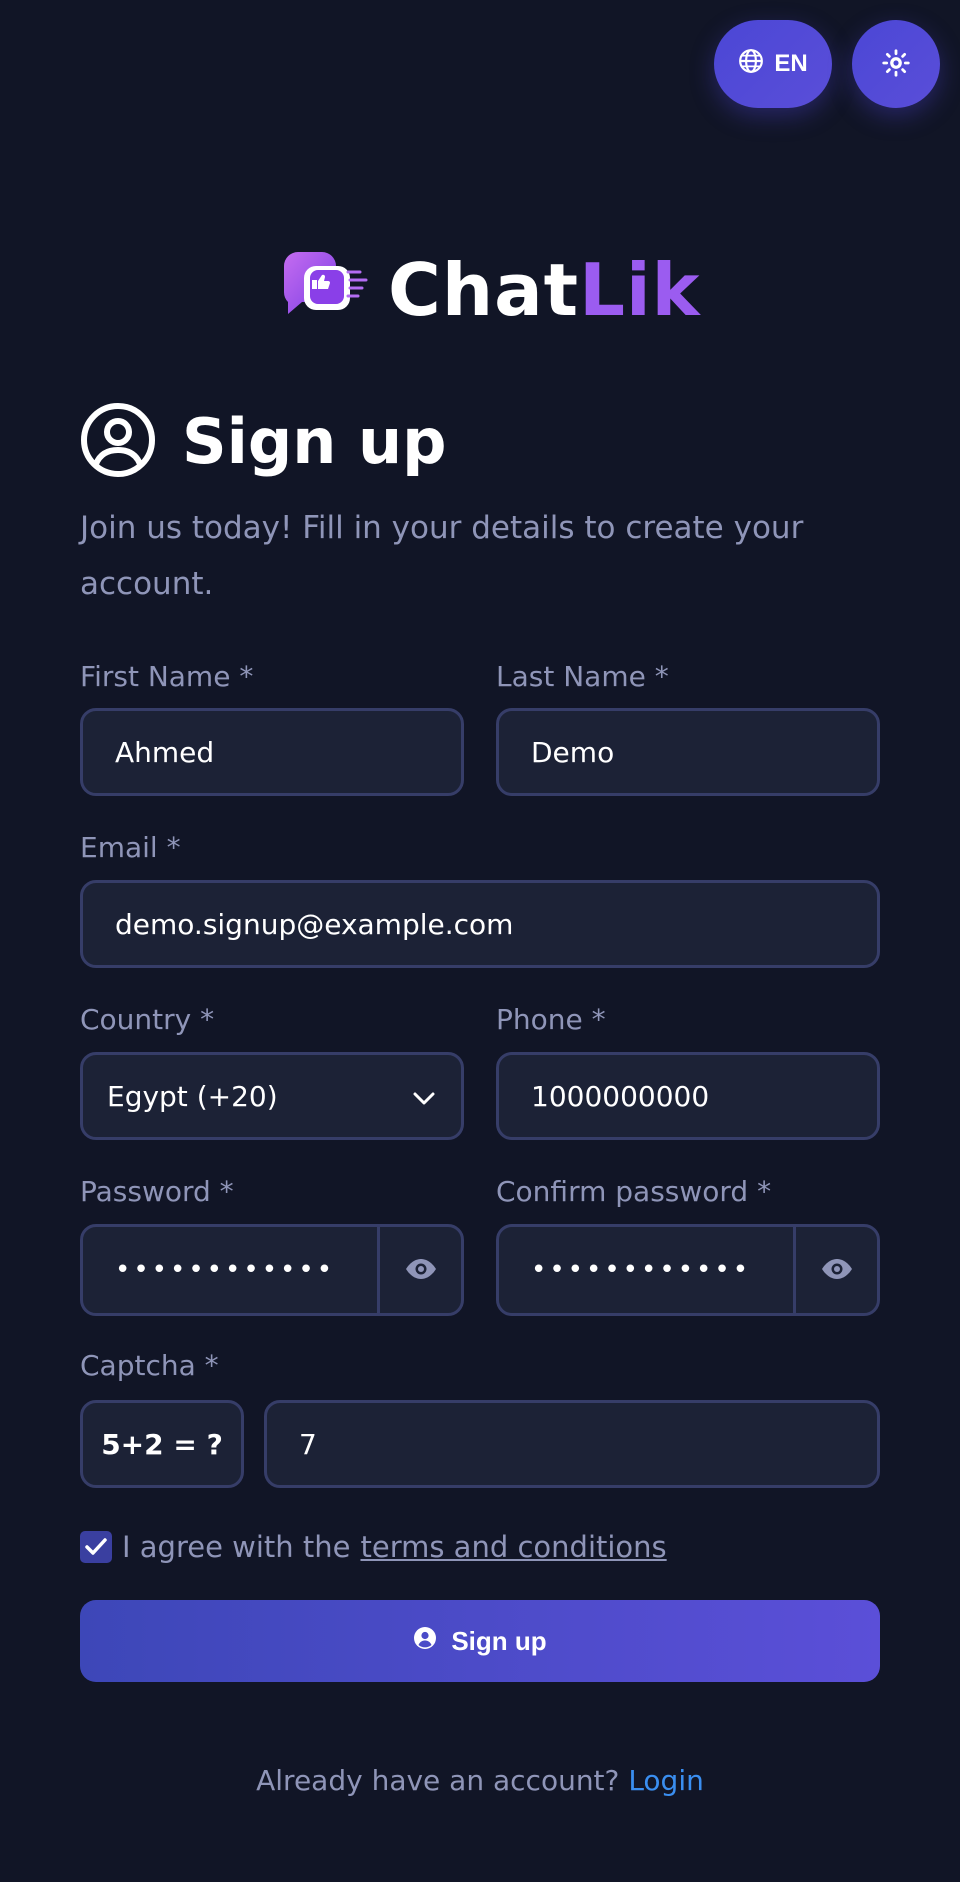  I want to click on phone-value: 1000000000, so click(620, 1096).